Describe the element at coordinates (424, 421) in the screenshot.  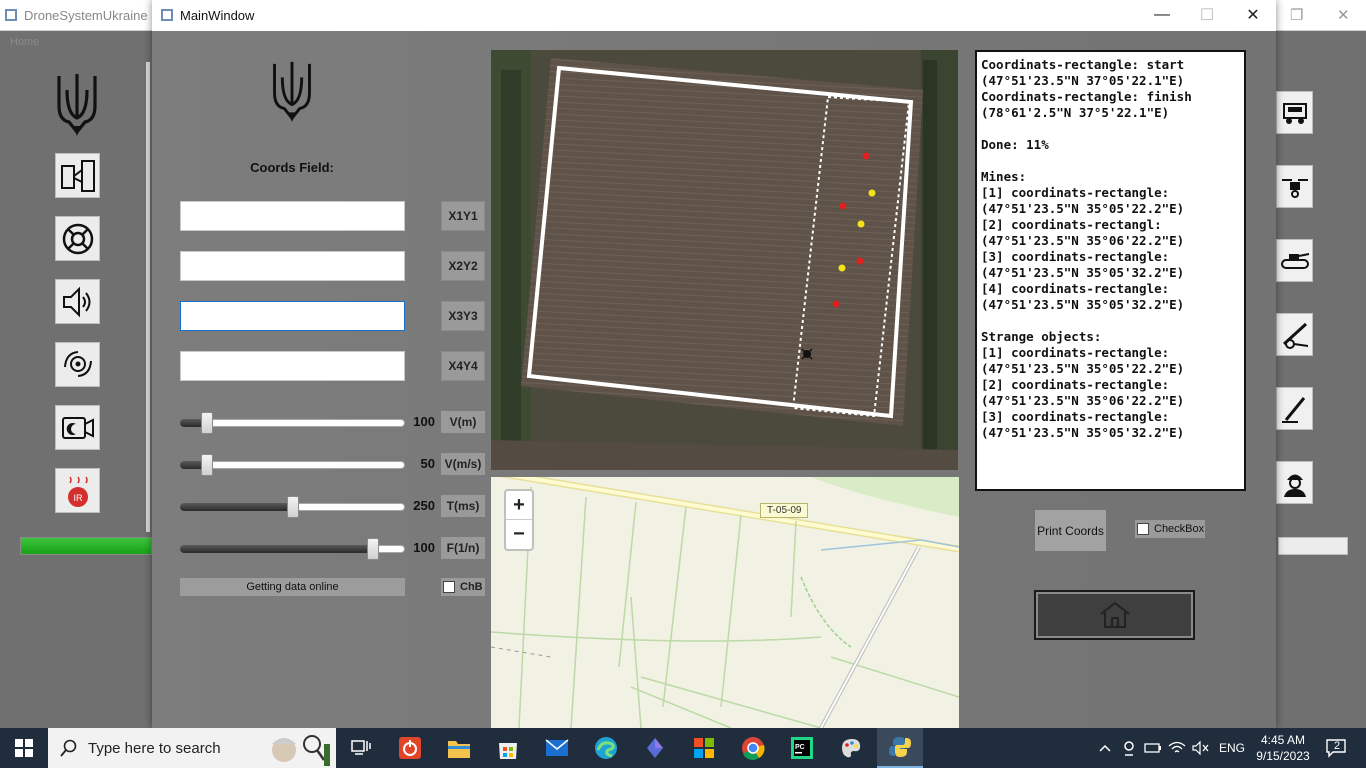
I see `altitude-value: 100` at that location.